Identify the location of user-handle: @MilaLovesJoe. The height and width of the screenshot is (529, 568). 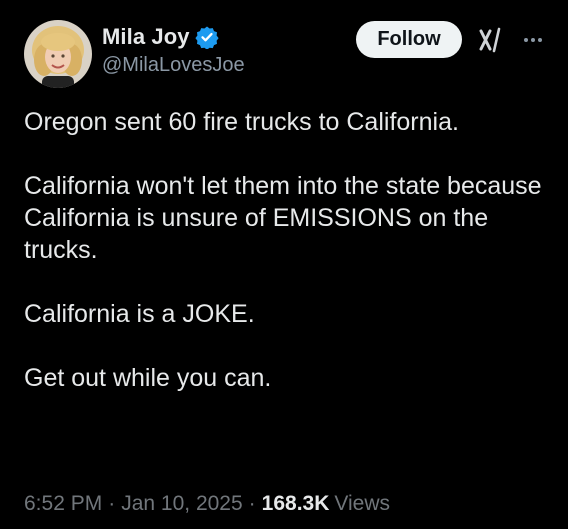
(173, 65).